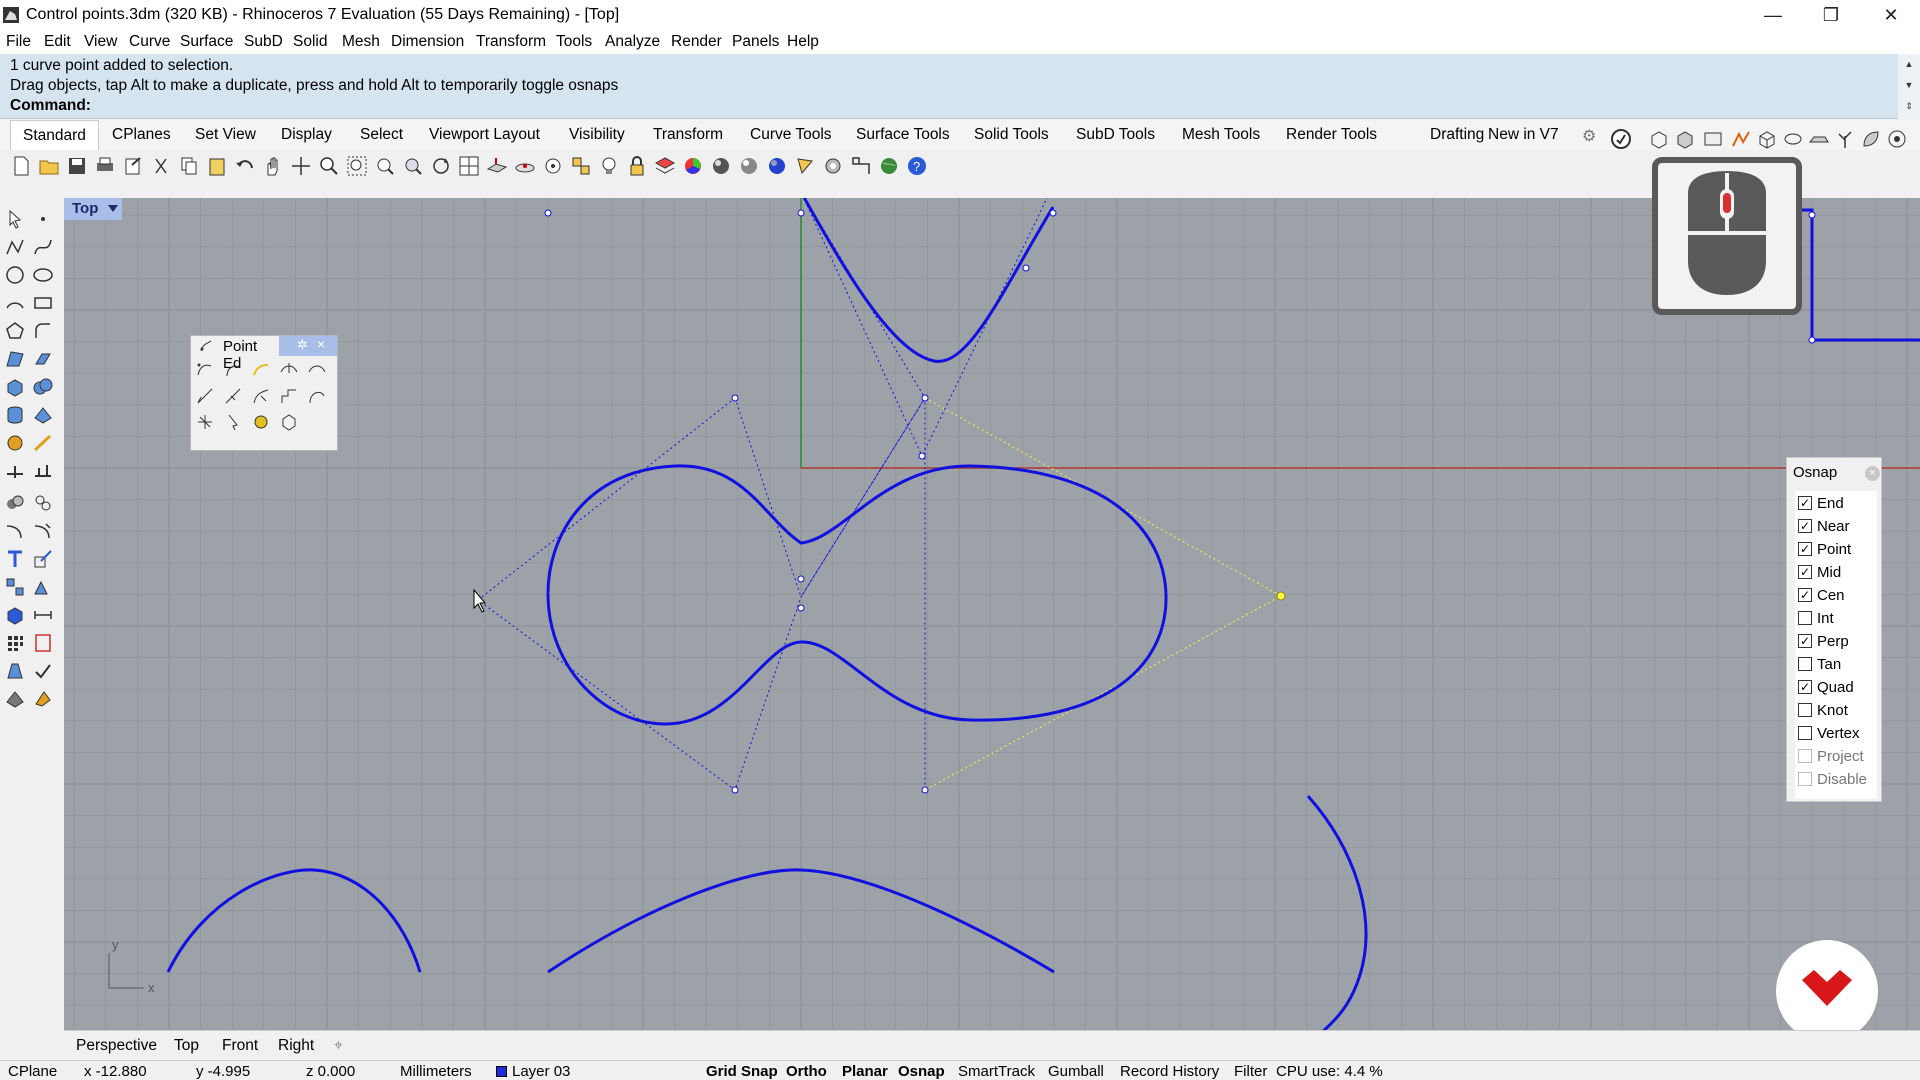 The image size is (1920, 1080). What do you see at coordinates (541, 1071) in the screenshot?
I see `status-layer: Layer 03` at bounding box center [541, 1071].